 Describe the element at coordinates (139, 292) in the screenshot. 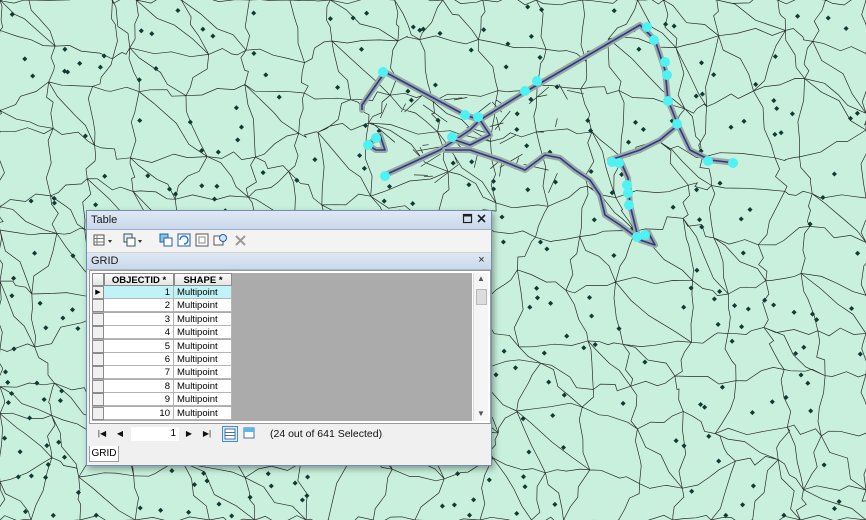

I see `cell-objectid: 1` at that location.